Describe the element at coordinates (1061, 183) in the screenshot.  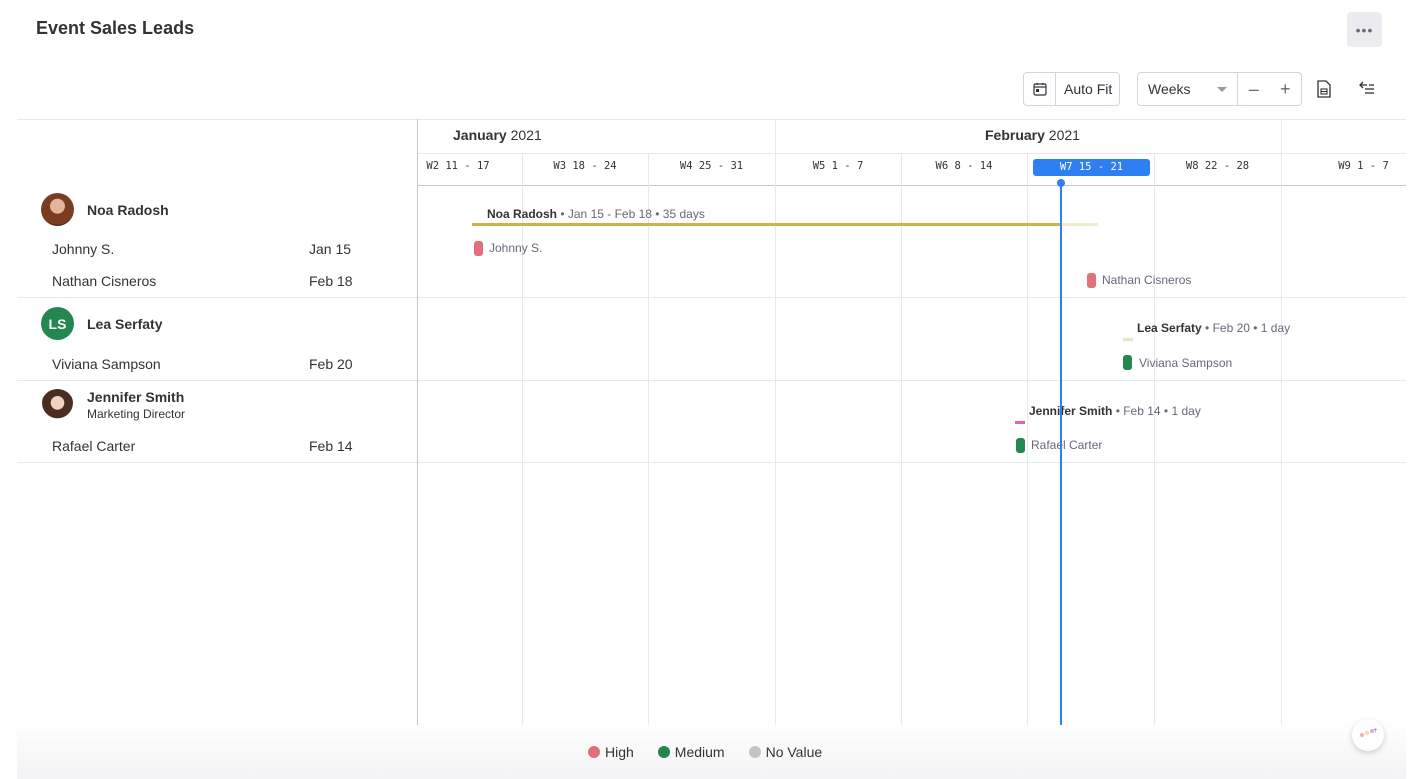
I see `today-marker` at that location.